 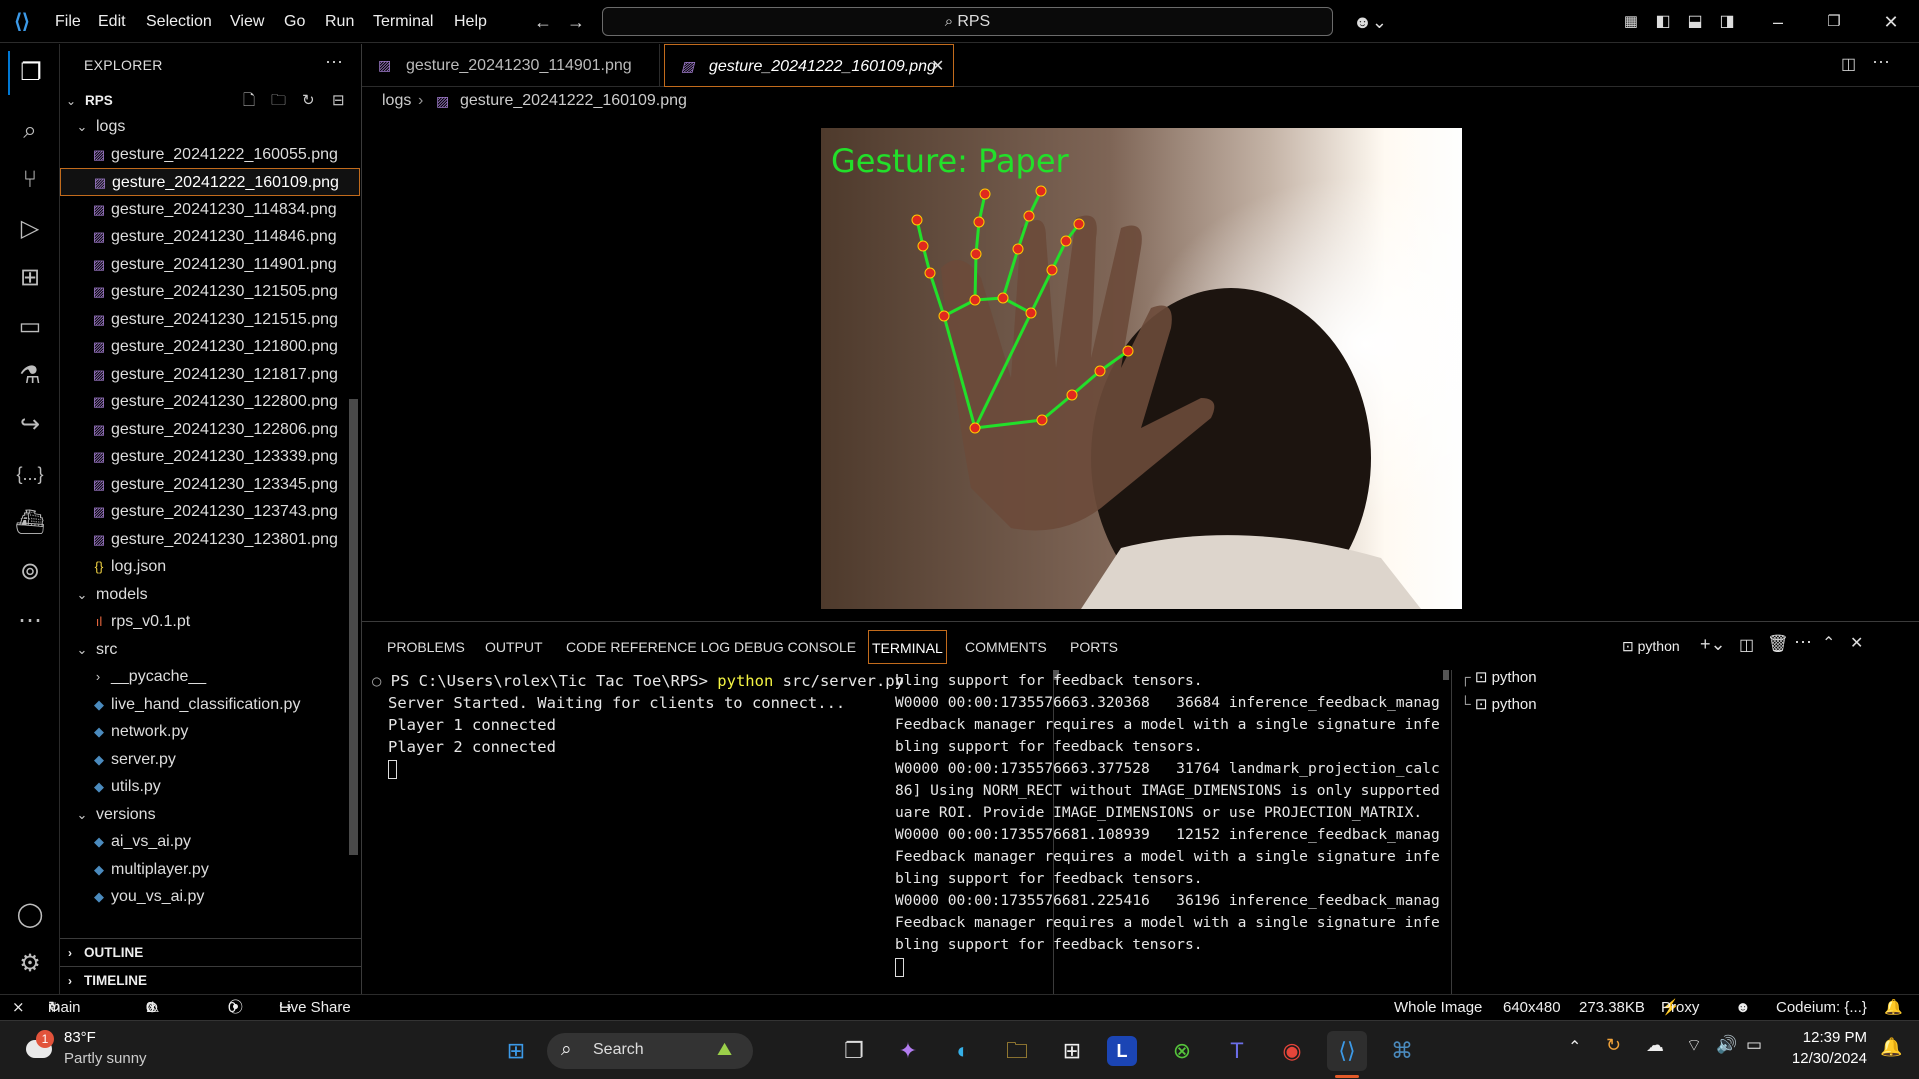 I want to click on menu-help: Help, so click(x=470, y=21).